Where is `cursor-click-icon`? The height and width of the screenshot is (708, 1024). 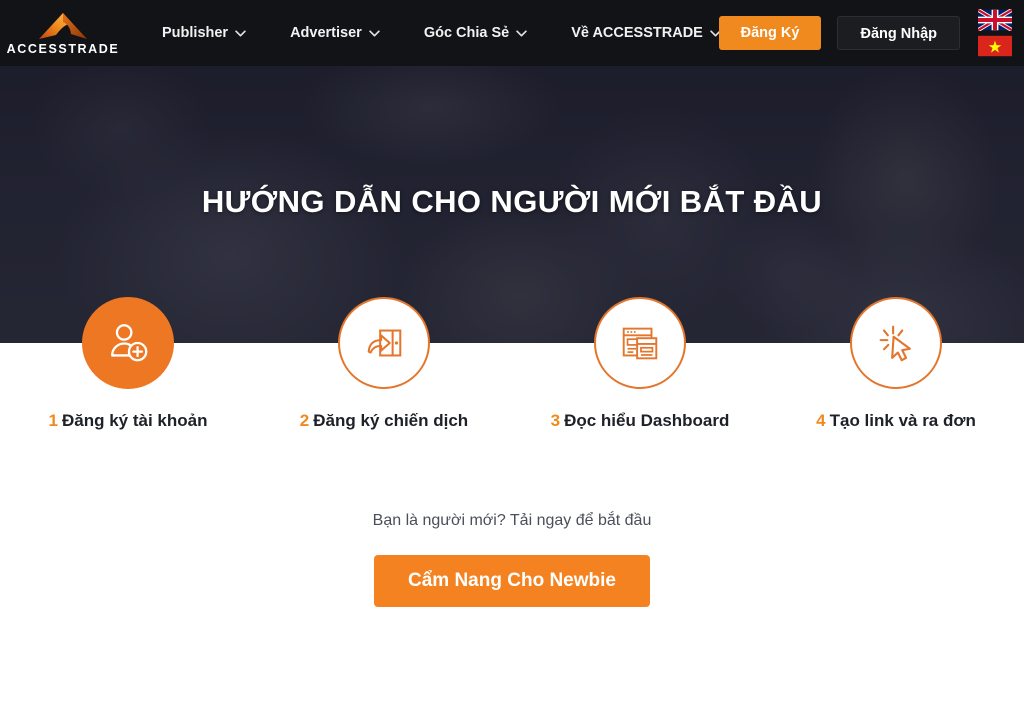
cursor-click-icon is located at coordinates (895, 343).